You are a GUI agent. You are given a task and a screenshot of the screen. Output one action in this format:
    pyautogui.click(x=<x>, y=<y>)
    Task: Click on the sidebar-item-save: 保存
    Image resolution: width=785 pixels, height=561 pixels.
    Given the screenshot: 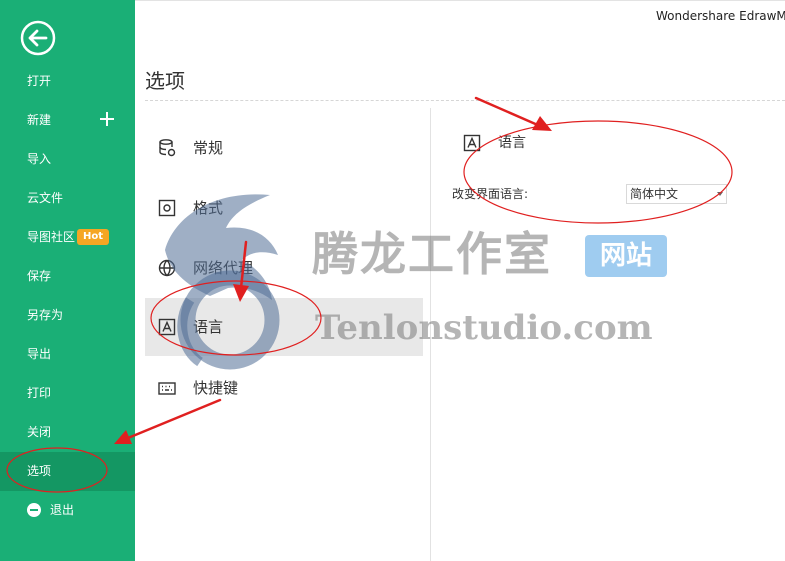 What is the action you would take?
    pyautogui.click(x=67, y=276)
    